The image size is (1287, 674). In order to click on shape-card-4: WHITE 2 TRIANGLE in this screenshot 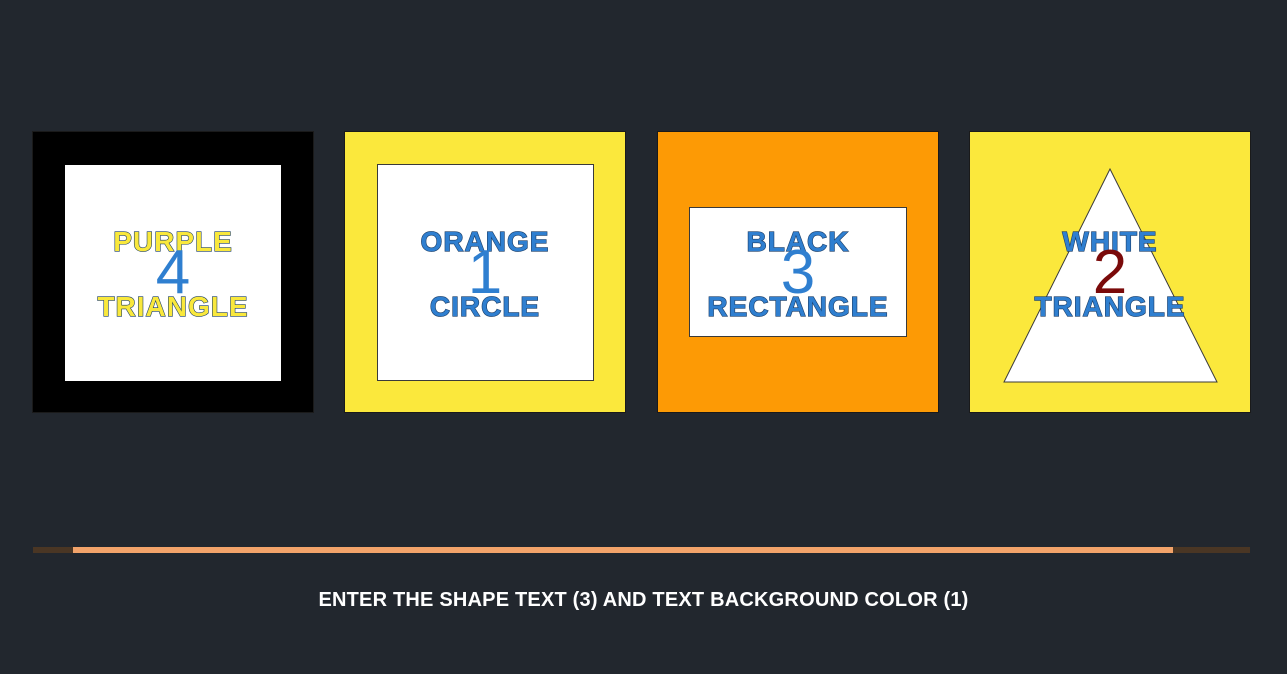, I will do `click(1110, 272)`.